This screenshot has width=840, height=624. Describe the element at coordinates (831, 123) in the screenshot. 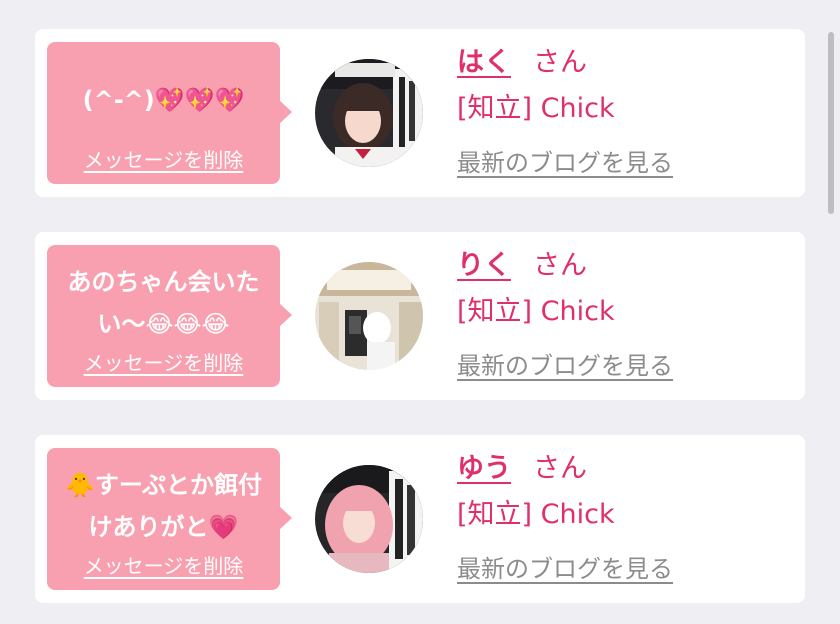

I see `scrollbar` at that location.